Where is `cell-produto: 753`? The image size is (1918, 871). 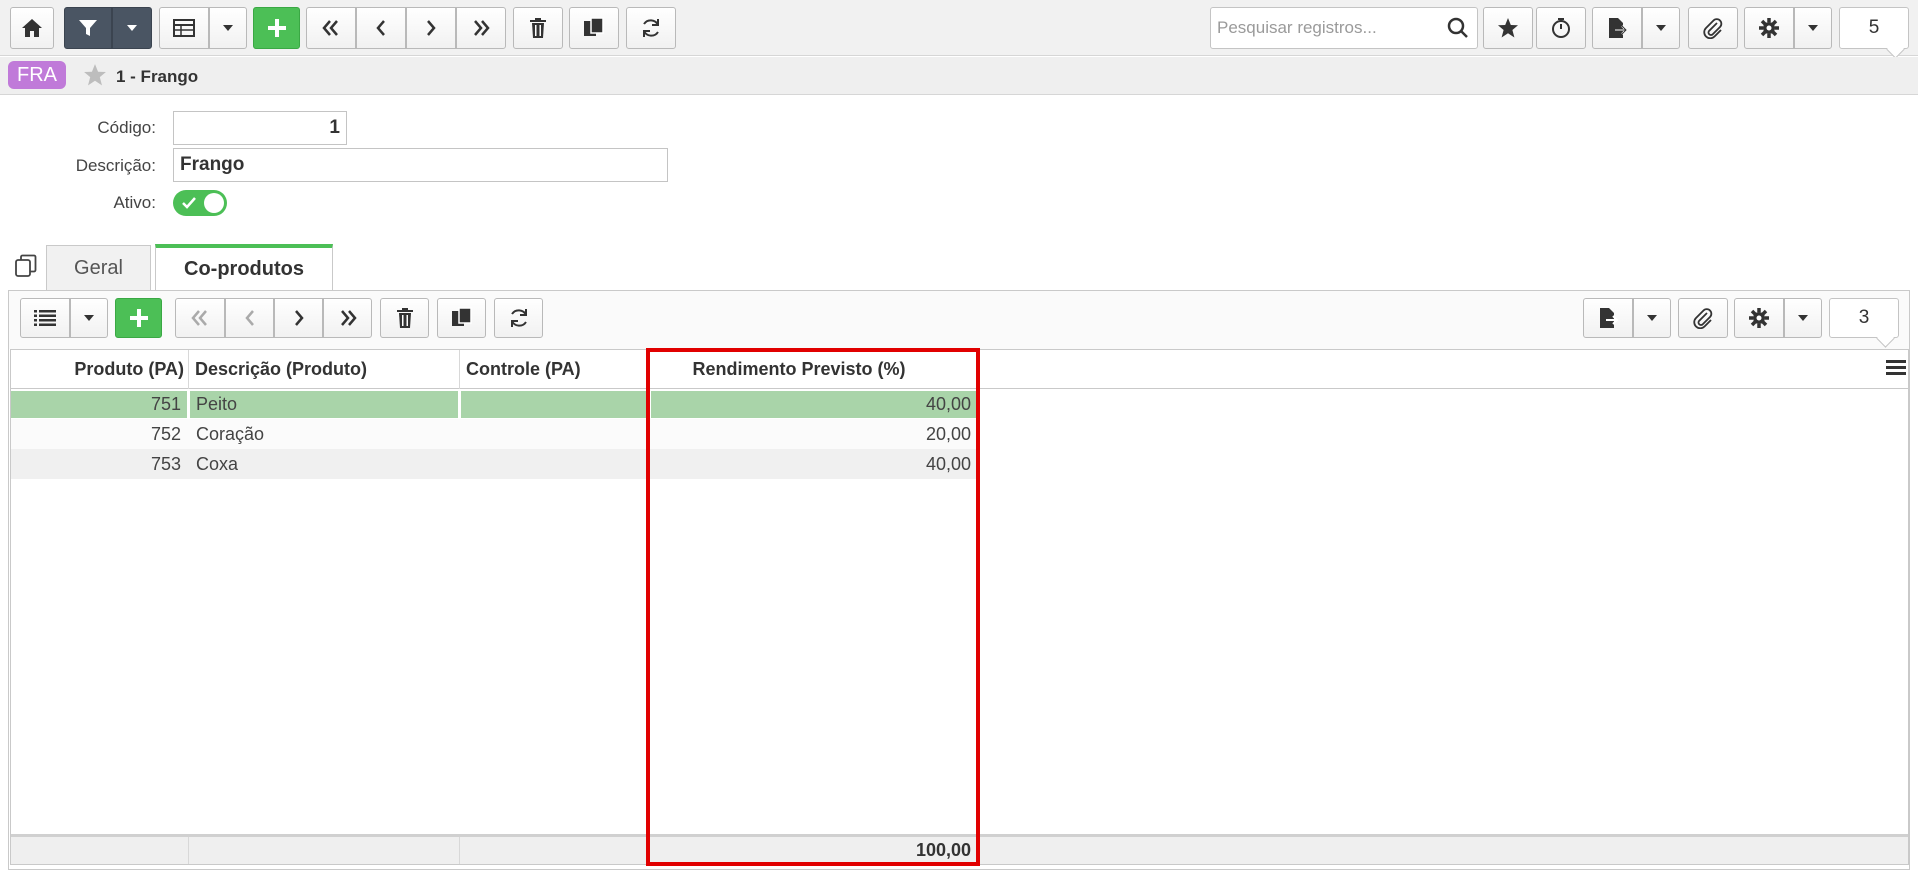 cell-produto: 753 is located at coordinates (165, 464).